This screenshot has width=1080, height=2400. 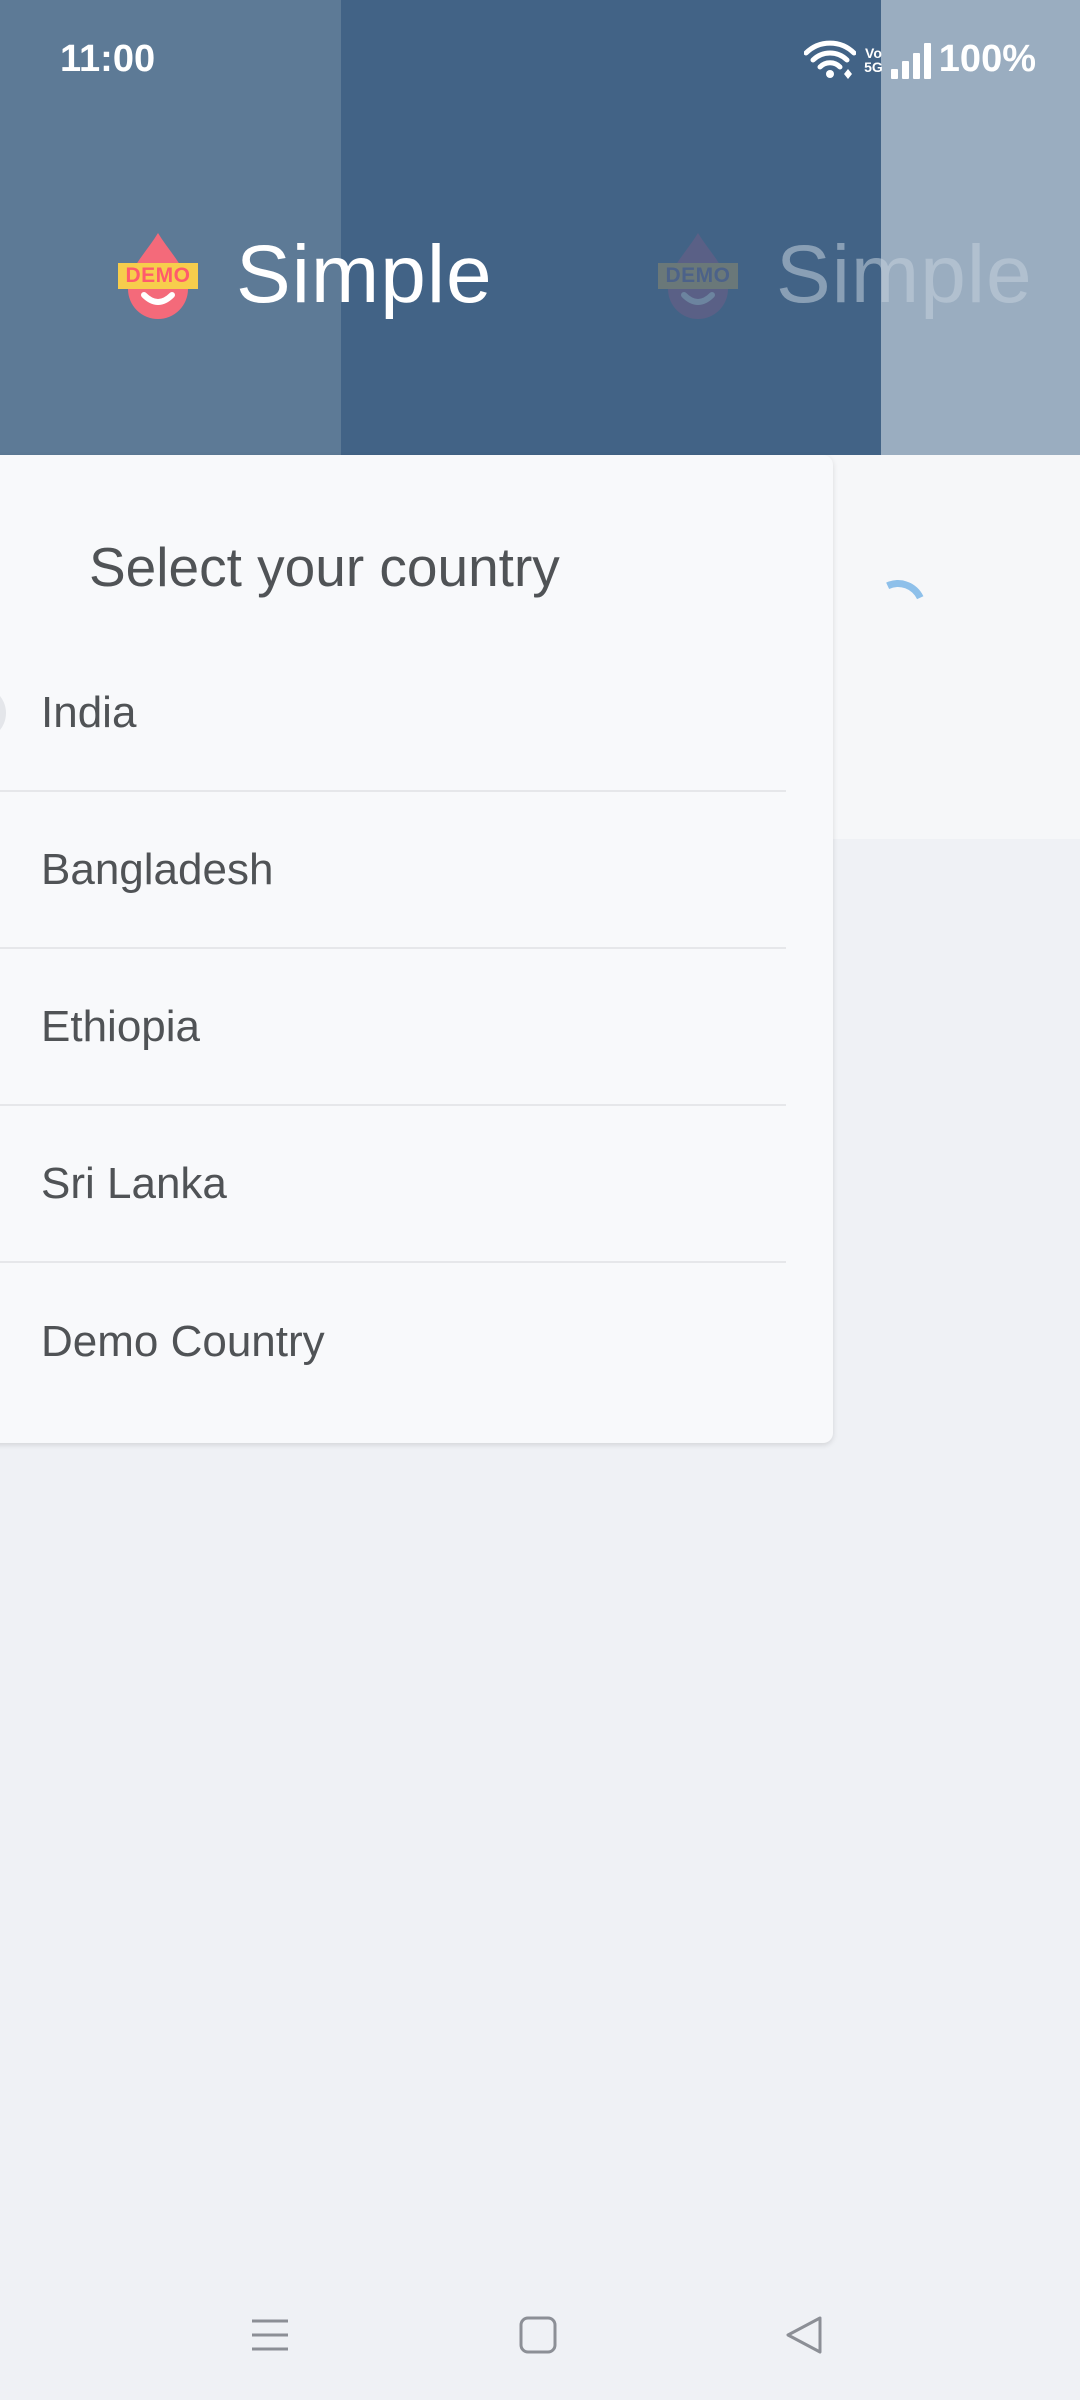 I want to click on app-logo-ghost: DEMO Simple, so click(x=845, y=275).